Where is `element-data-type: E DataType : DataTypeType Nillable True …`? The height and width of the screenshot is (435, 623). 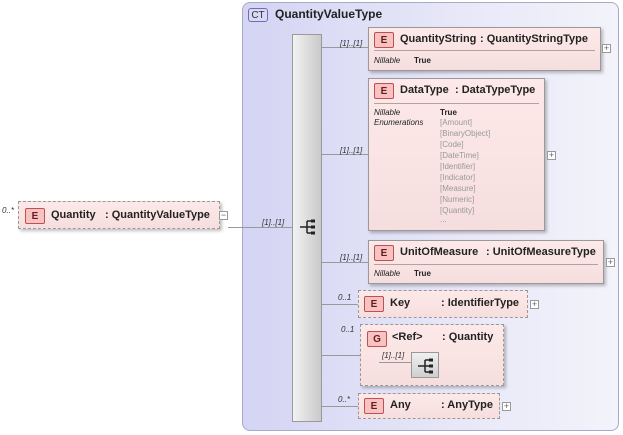
element-data-type: E DataType : DataTypeType Nillable True … is located at coordinates (456, 154).